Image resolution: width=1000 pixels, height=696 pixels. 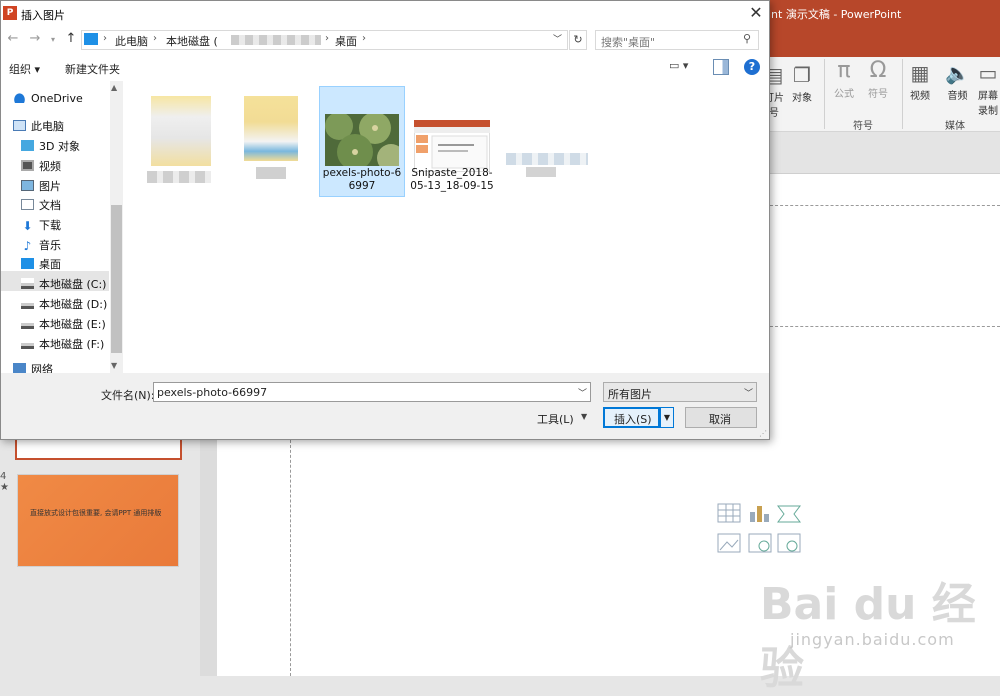 I want to click on equation-label: 公式, so click(x=844, y=94).